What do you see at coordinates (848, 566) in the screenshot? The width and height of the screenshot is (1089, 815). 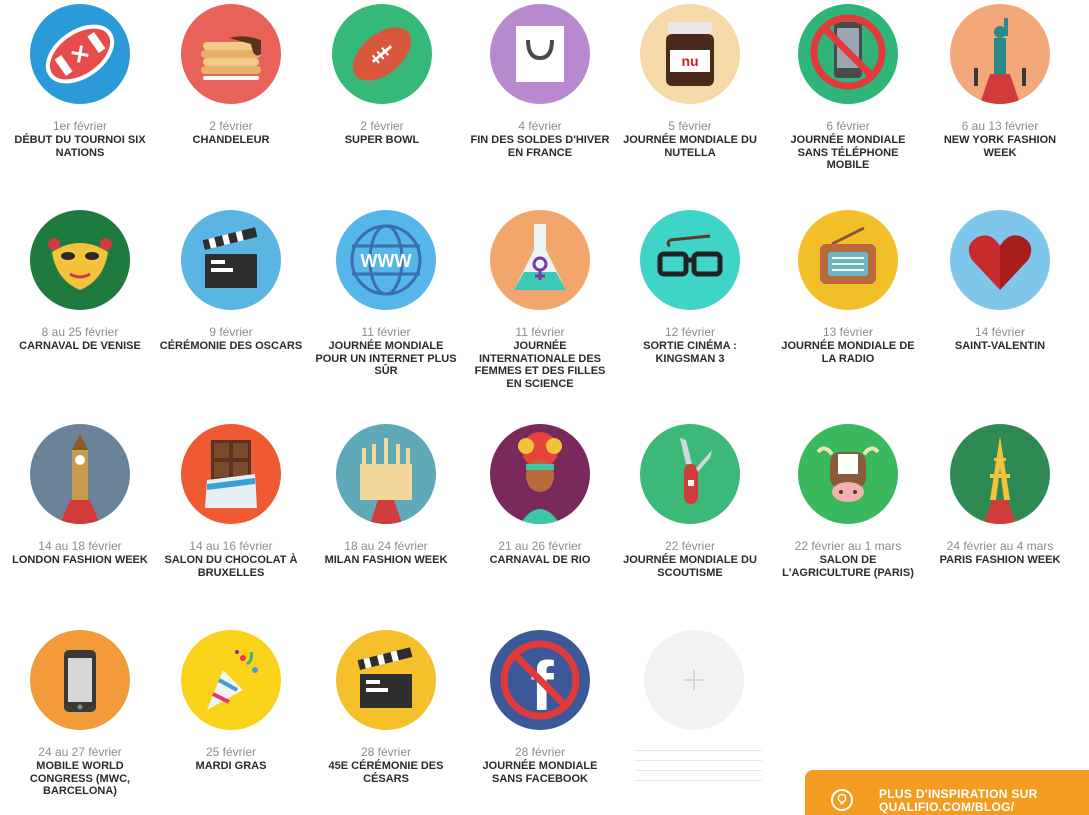 I see `event-title: SALON DE L'AGRICULTURE (PARIS)` at bounding box center [848, 566].